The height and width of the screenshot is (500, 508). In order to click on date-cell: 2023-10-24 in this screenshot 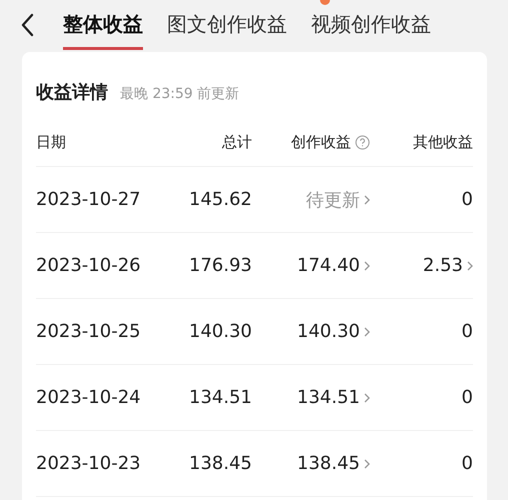, I will do `click(88, 397)`.